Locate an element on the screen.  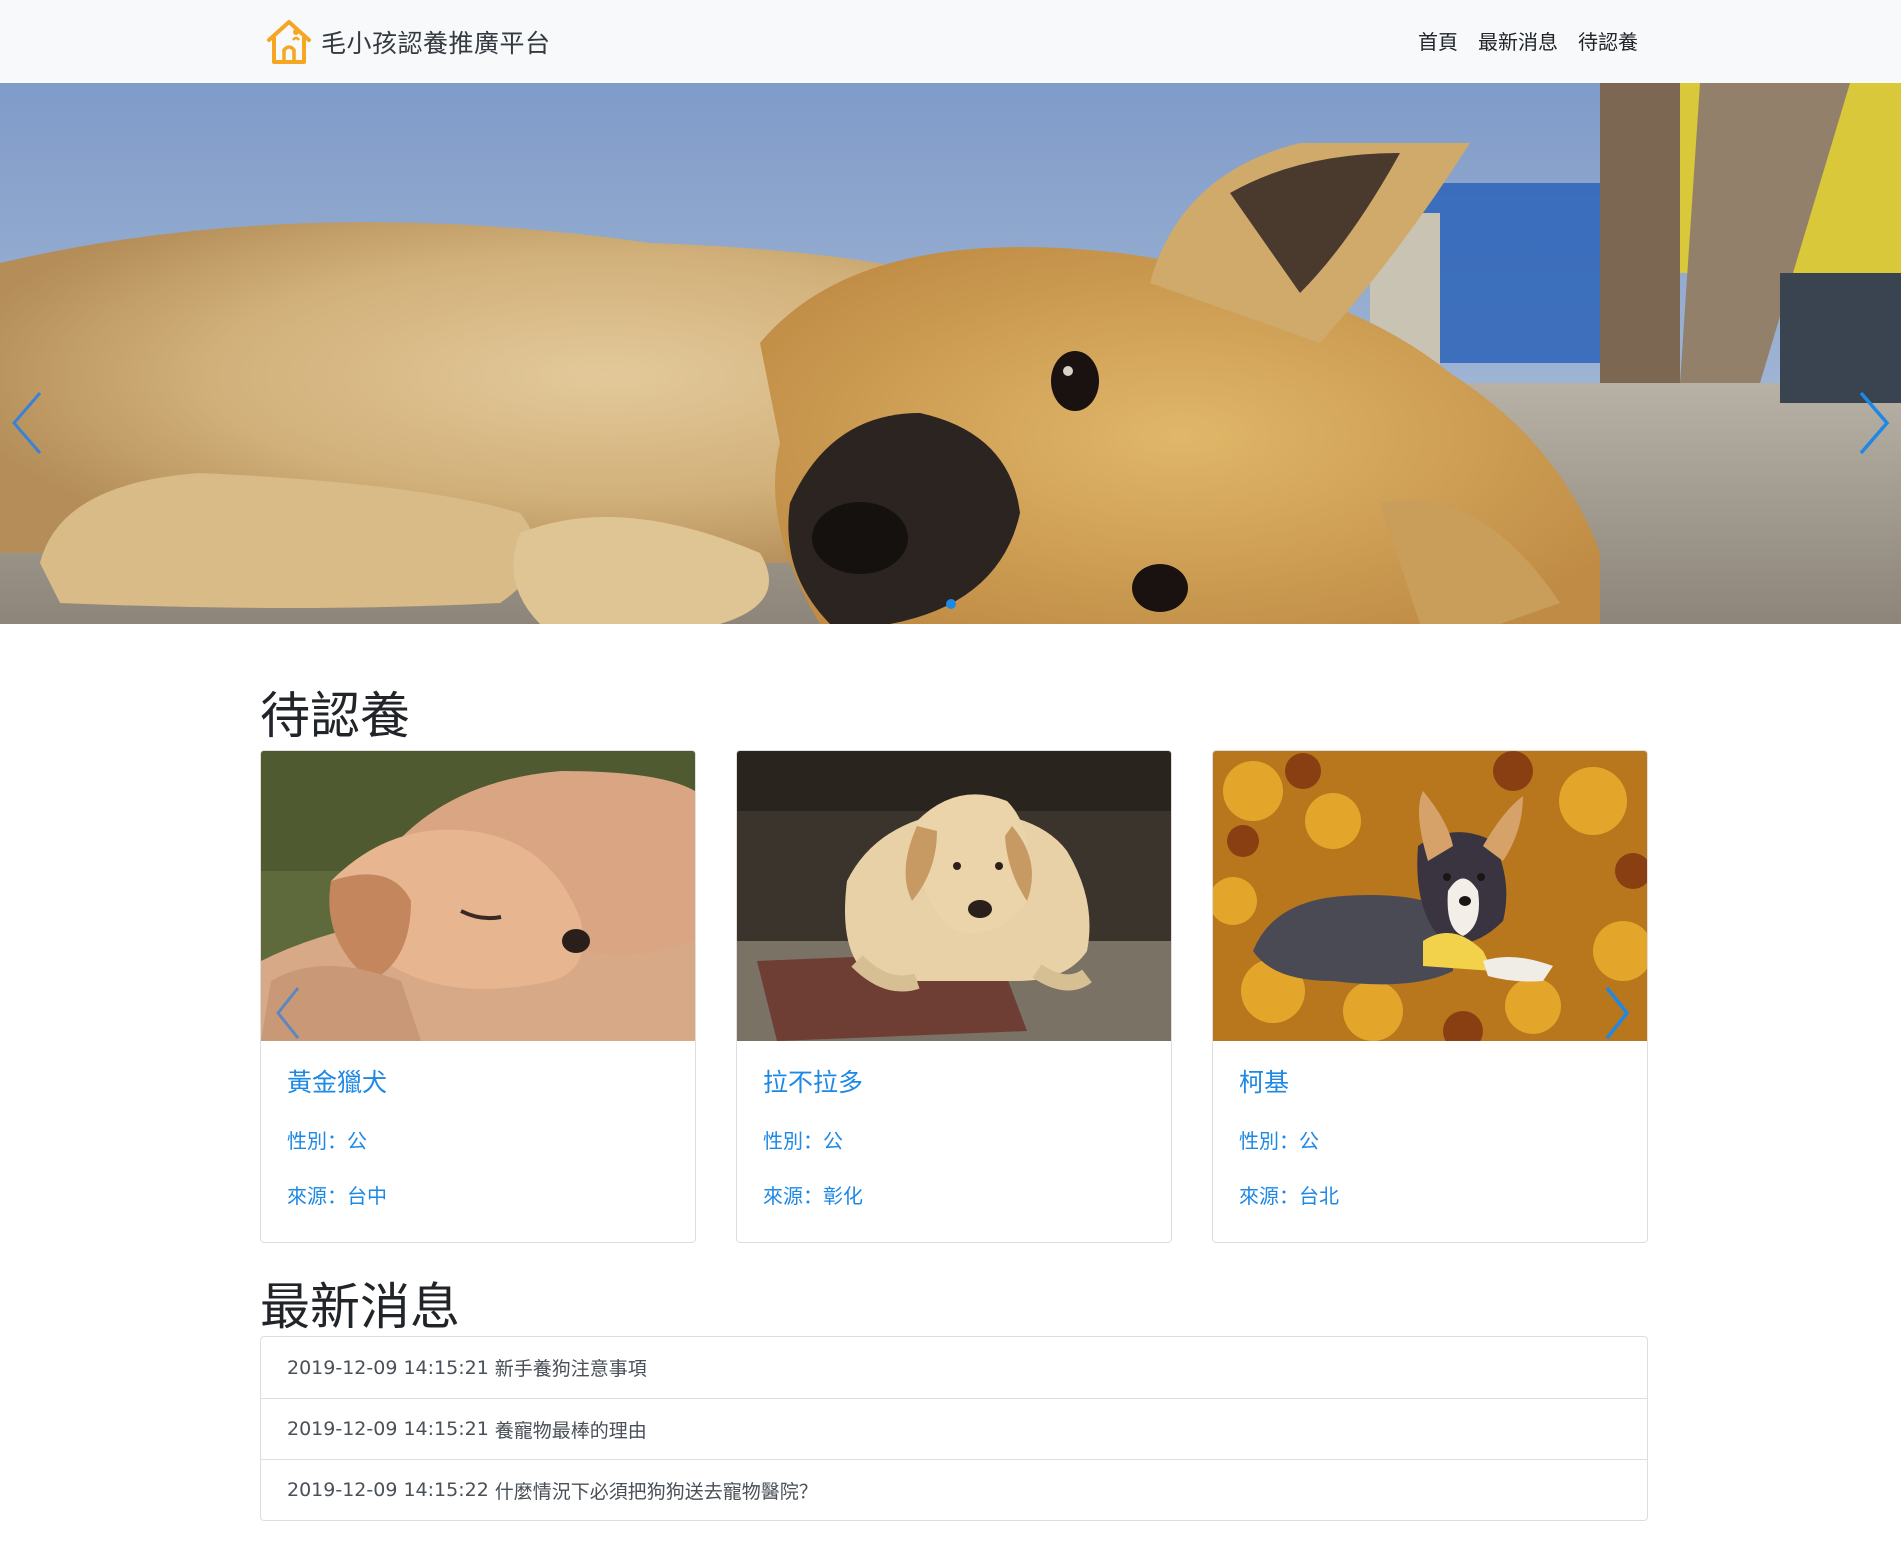
news-date: 2019-12-09 14:15:22 is located at coordinates (388, 1490).